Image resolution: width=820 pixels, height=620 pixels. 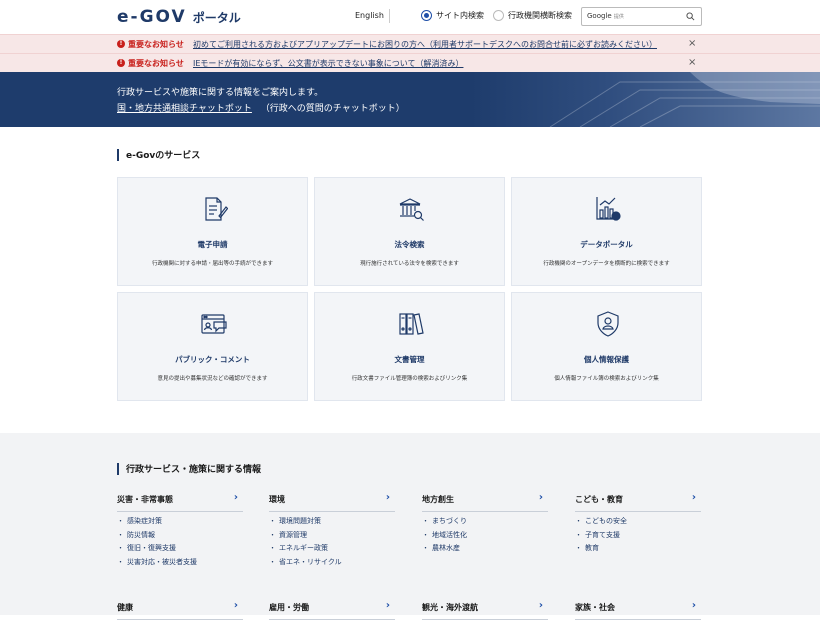 I want to click on alert-icon: !, so click(x=121, y=63).